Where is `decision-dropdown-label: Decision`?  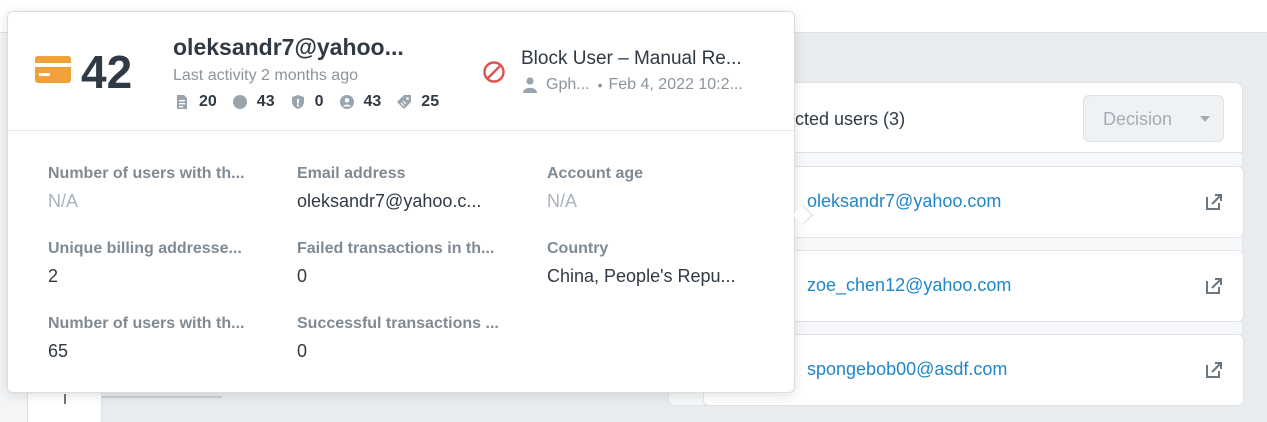
decision-dropdown-label: Decision is located at coordinates (1138, 119).